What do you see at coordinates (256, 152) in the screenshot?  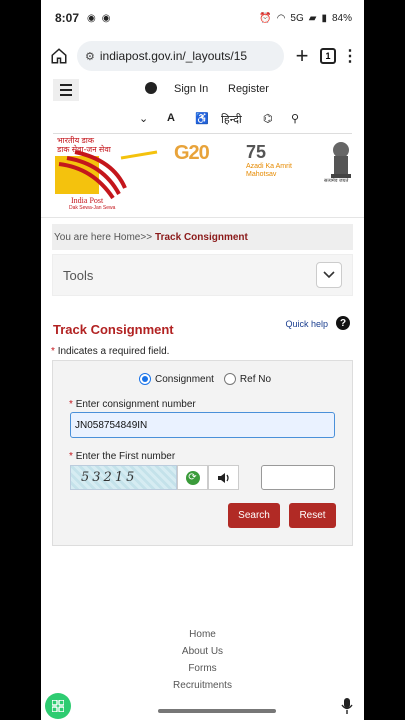 I see `azadi-75: 75` at bounding box center [256, 152].